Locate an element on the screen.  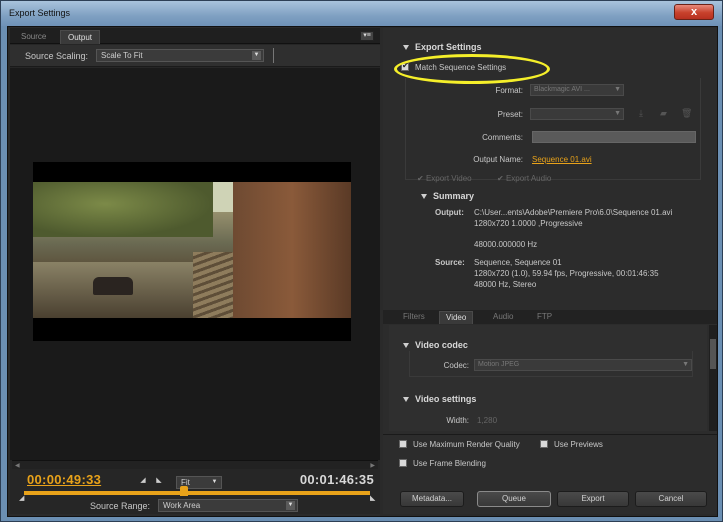
width-value: 1,280 is located at coordinates (487, 420).